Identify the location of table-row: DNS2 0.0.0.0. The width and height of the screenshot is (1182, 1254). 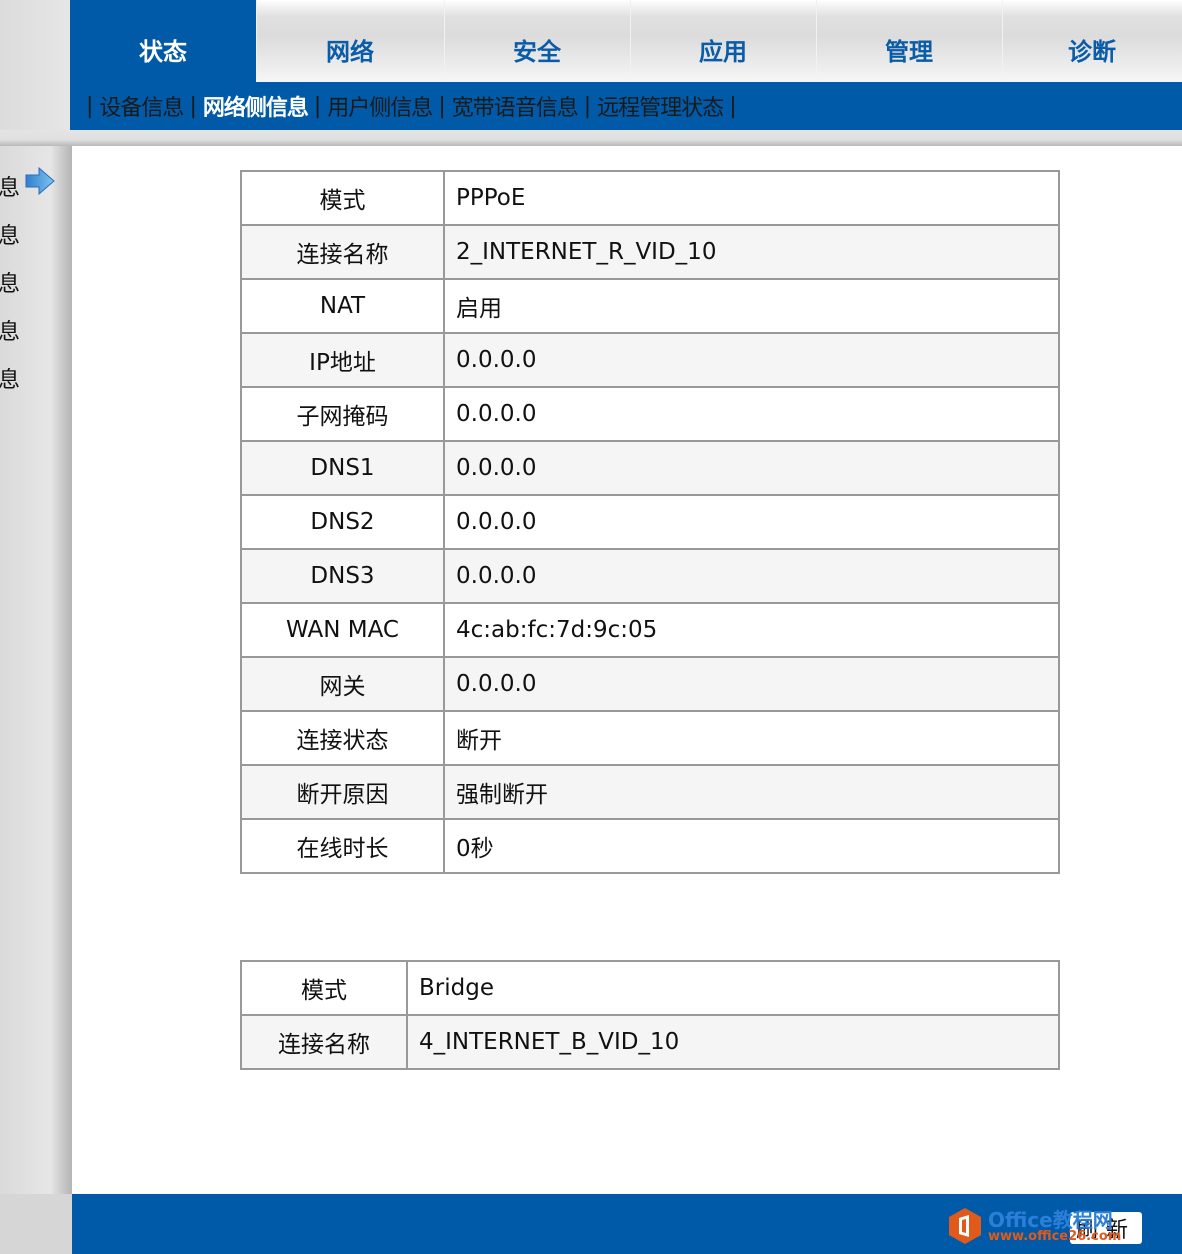
(650, 522).